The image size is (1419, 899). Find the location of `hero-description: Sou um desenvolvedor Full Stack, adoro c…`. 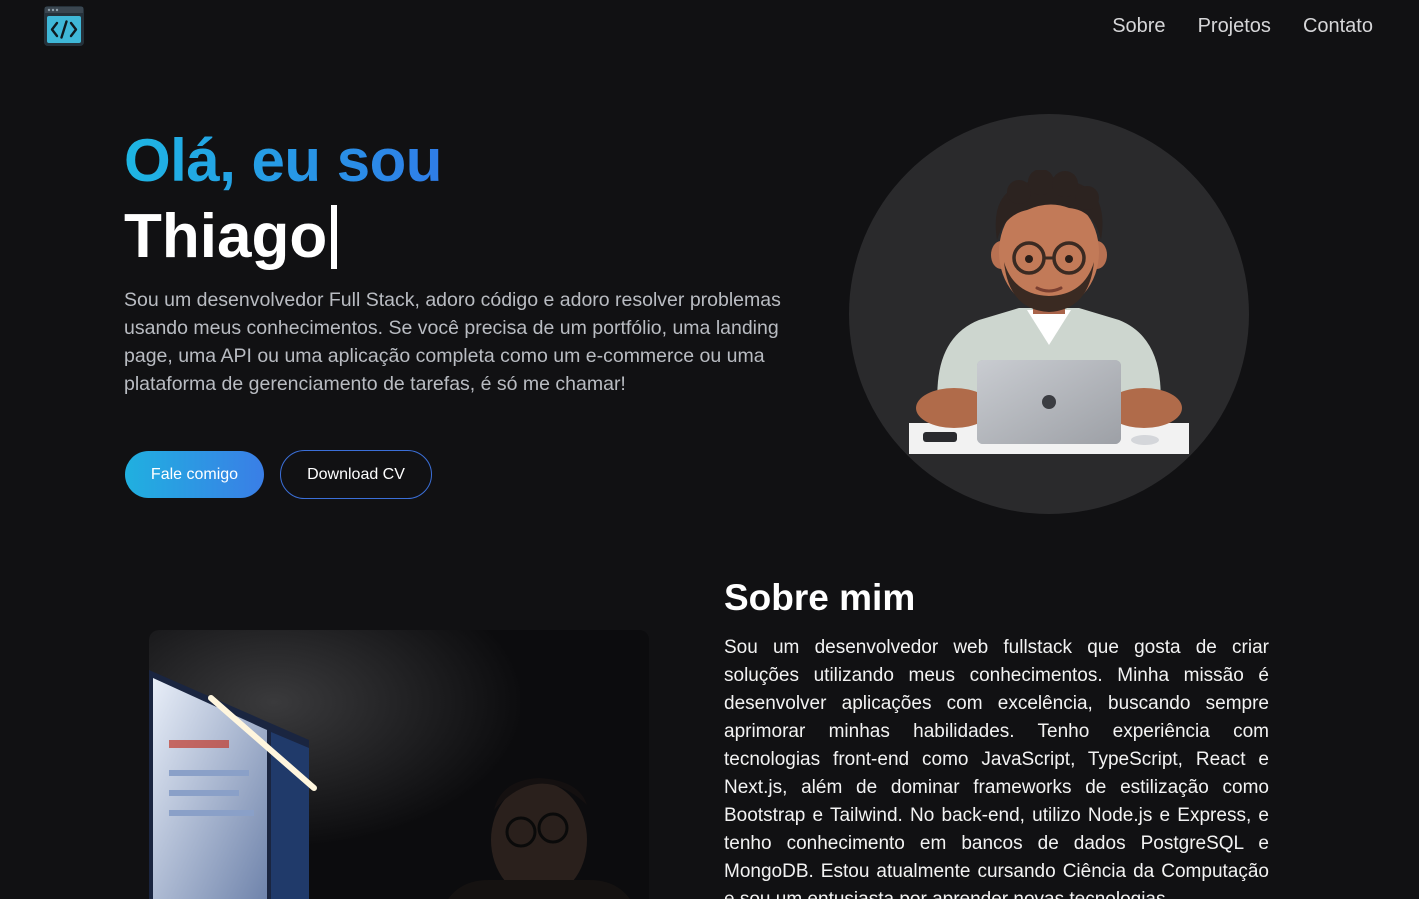

hero-description: Sou um desenvolvedor Full Stack, adoro c… is located at coordinates (452, 342).